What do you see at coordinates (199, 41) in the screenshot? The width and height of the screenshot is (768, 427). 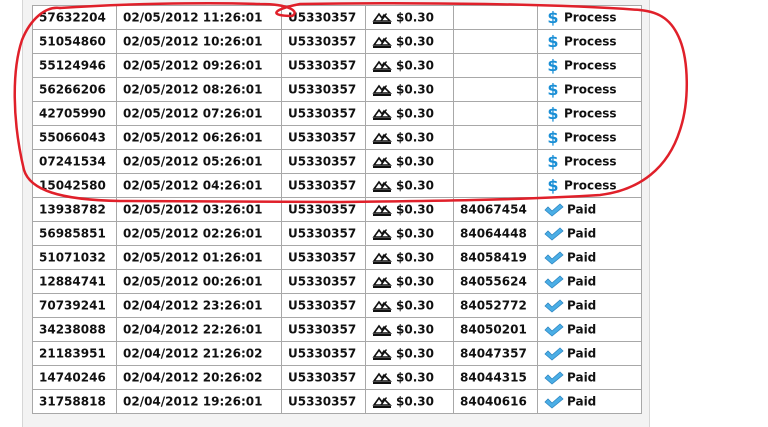 I see `datetime-cell: 02/05/2012 10:26:01` at bounding box center [199, 41].